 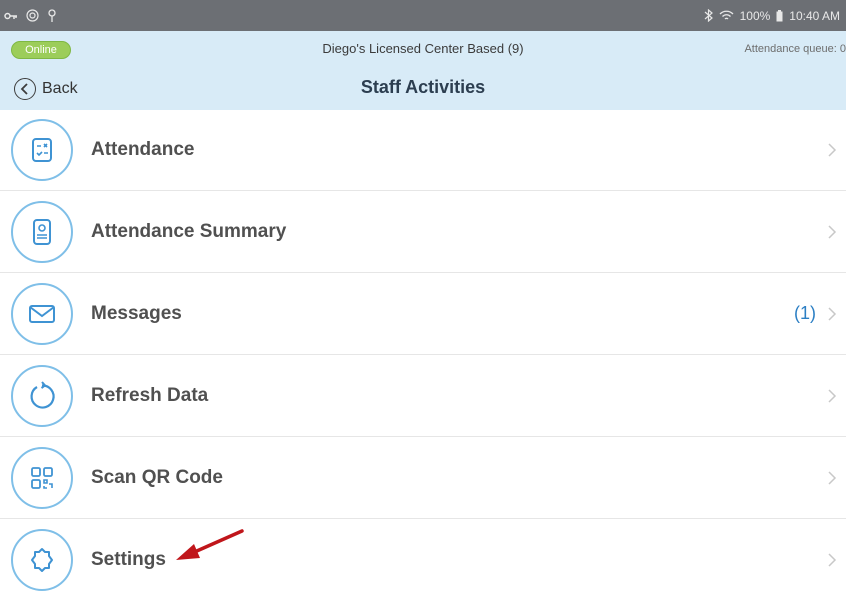 I want to click on menu-item-label: Attendance Summary, so click(x=189, y=231).